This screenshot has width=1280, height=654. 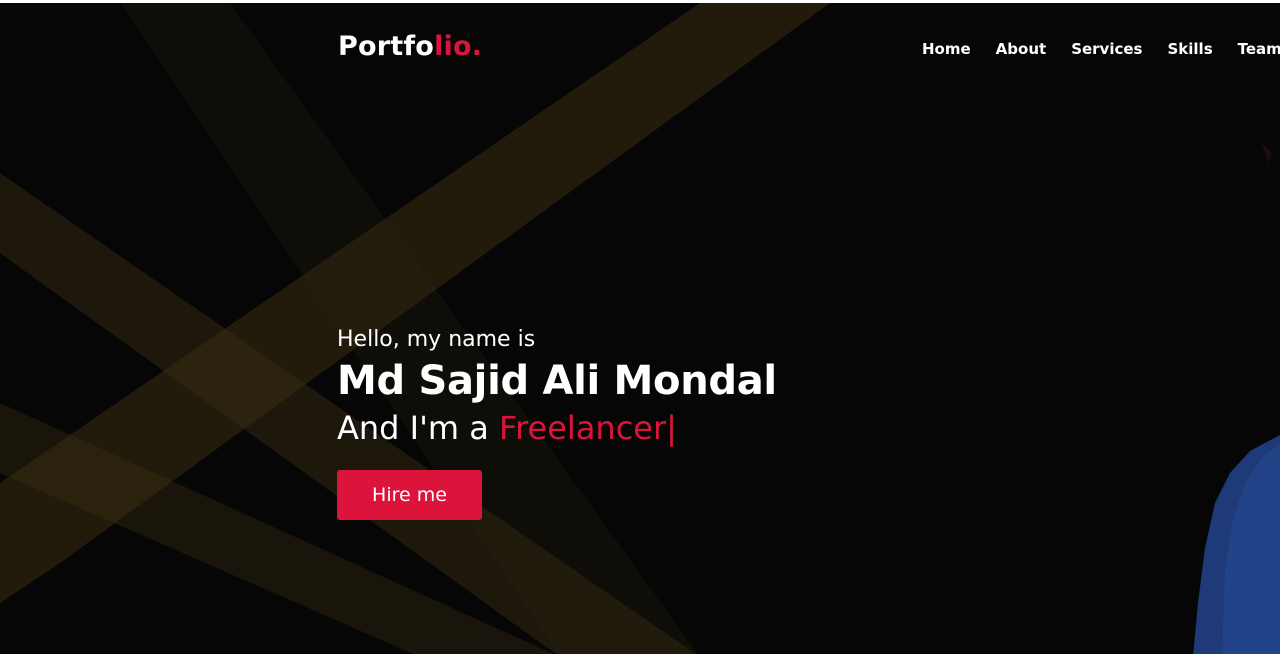 I want to click on hire-me-button: Hire me, so click(x=409, y=495).